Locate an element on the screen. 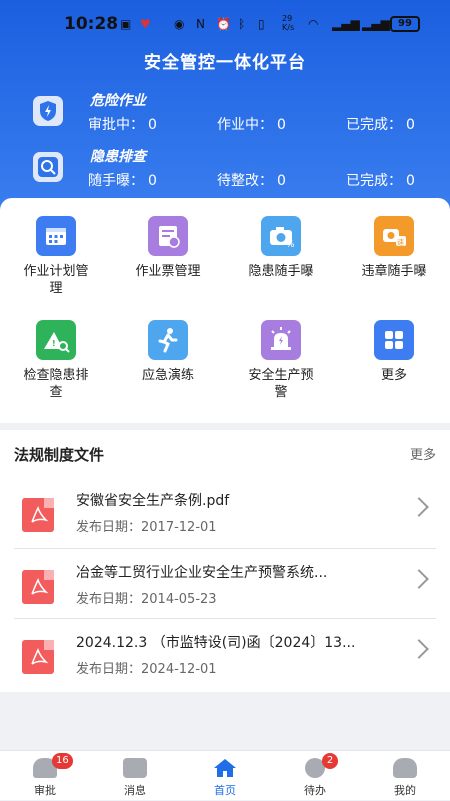 This screenshot has height=801, width=450. message-icon is located at coordinates (135, 768).